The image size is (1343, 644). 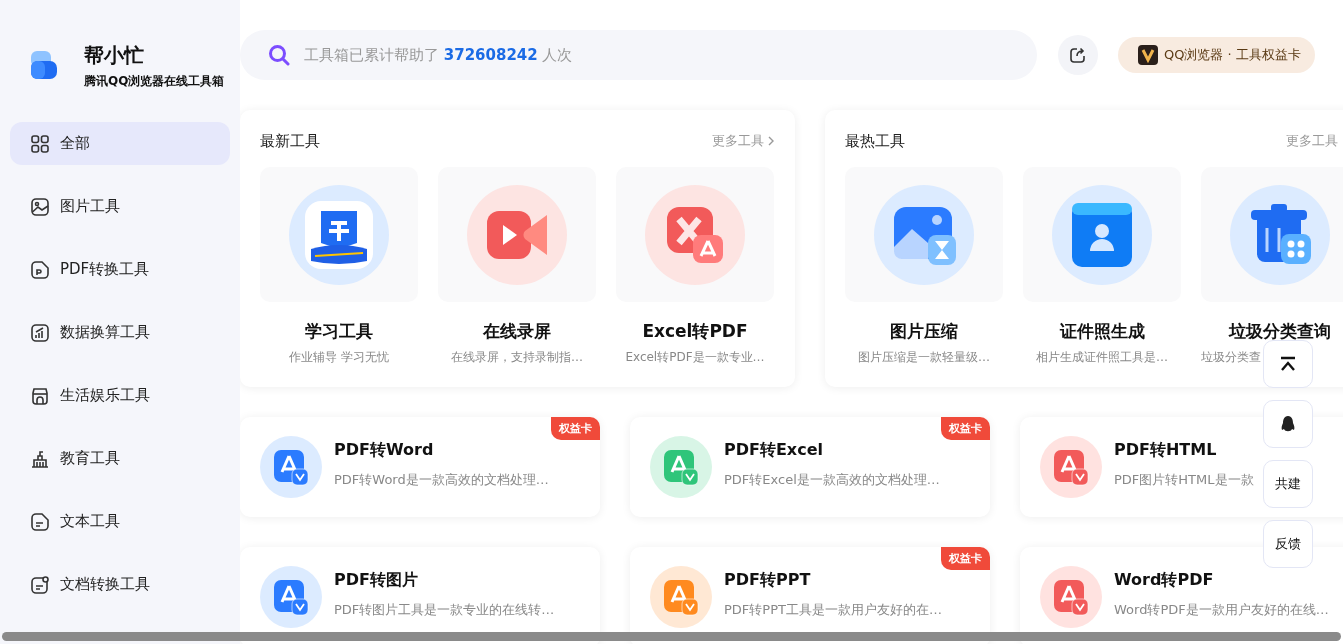 What do you see at coordinates (771, 141) in the screenshot?
I see `chevron-right-icon` at bounding box center [771, 141].